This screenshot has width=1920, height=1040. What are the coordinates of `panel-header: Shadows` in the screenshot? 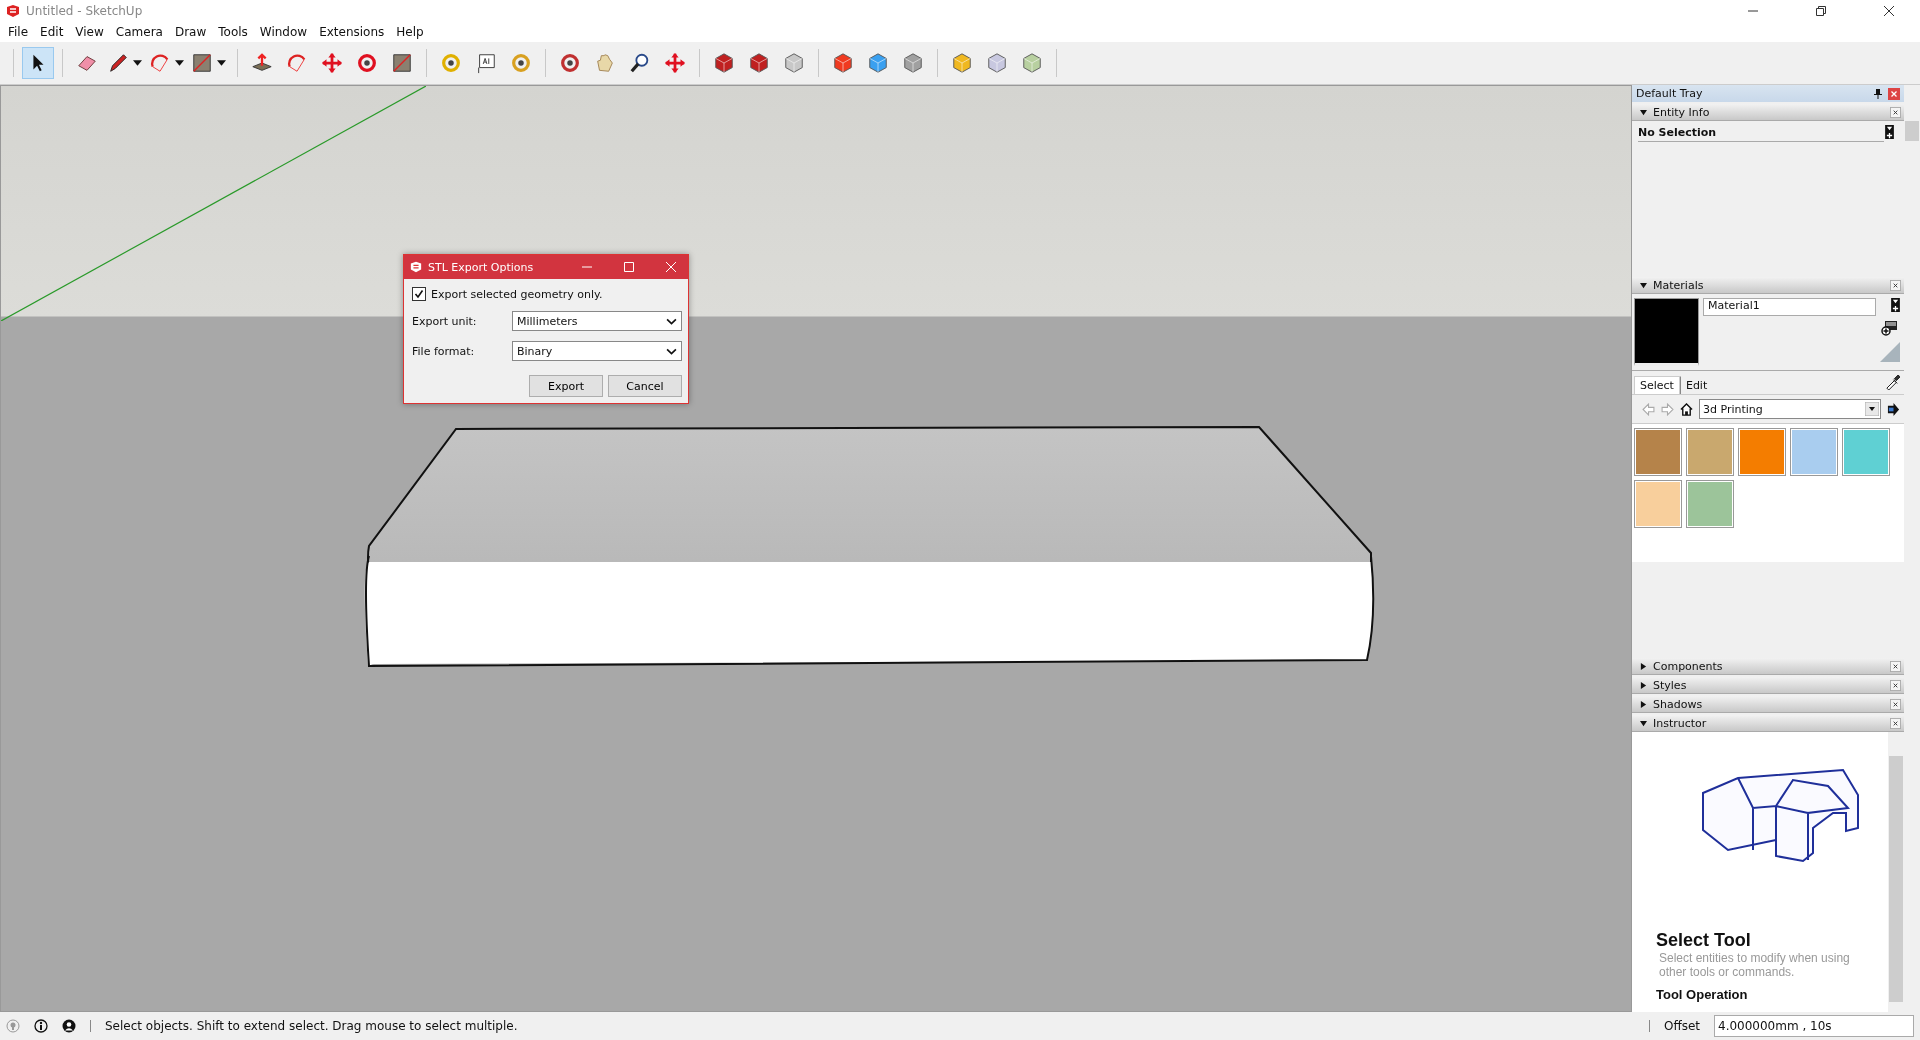 It's located at (1768, 704).